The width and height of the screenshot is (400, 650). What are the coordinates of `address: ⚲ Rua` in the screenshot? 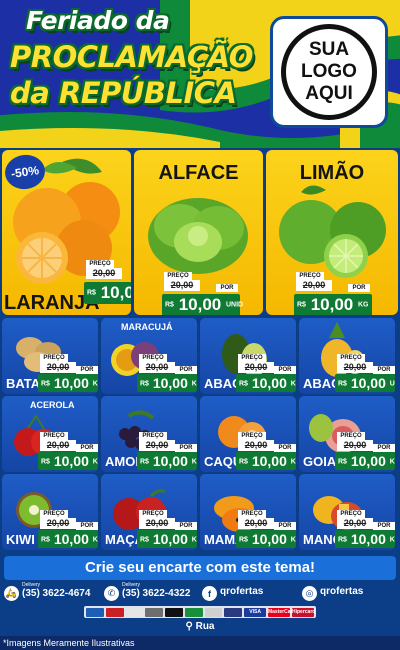 It's located at (200, 627).